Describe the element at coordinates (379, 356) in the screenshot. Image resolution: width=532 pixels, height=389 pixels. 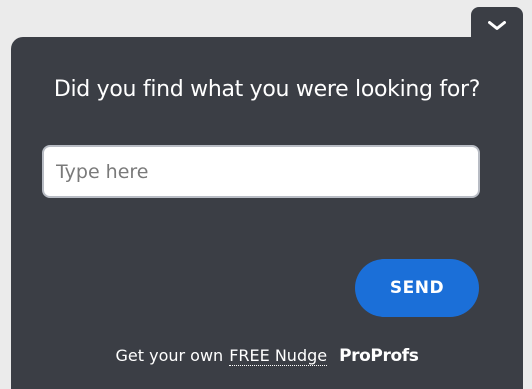
I see `proprofs-logo: ProProfs` at that location.